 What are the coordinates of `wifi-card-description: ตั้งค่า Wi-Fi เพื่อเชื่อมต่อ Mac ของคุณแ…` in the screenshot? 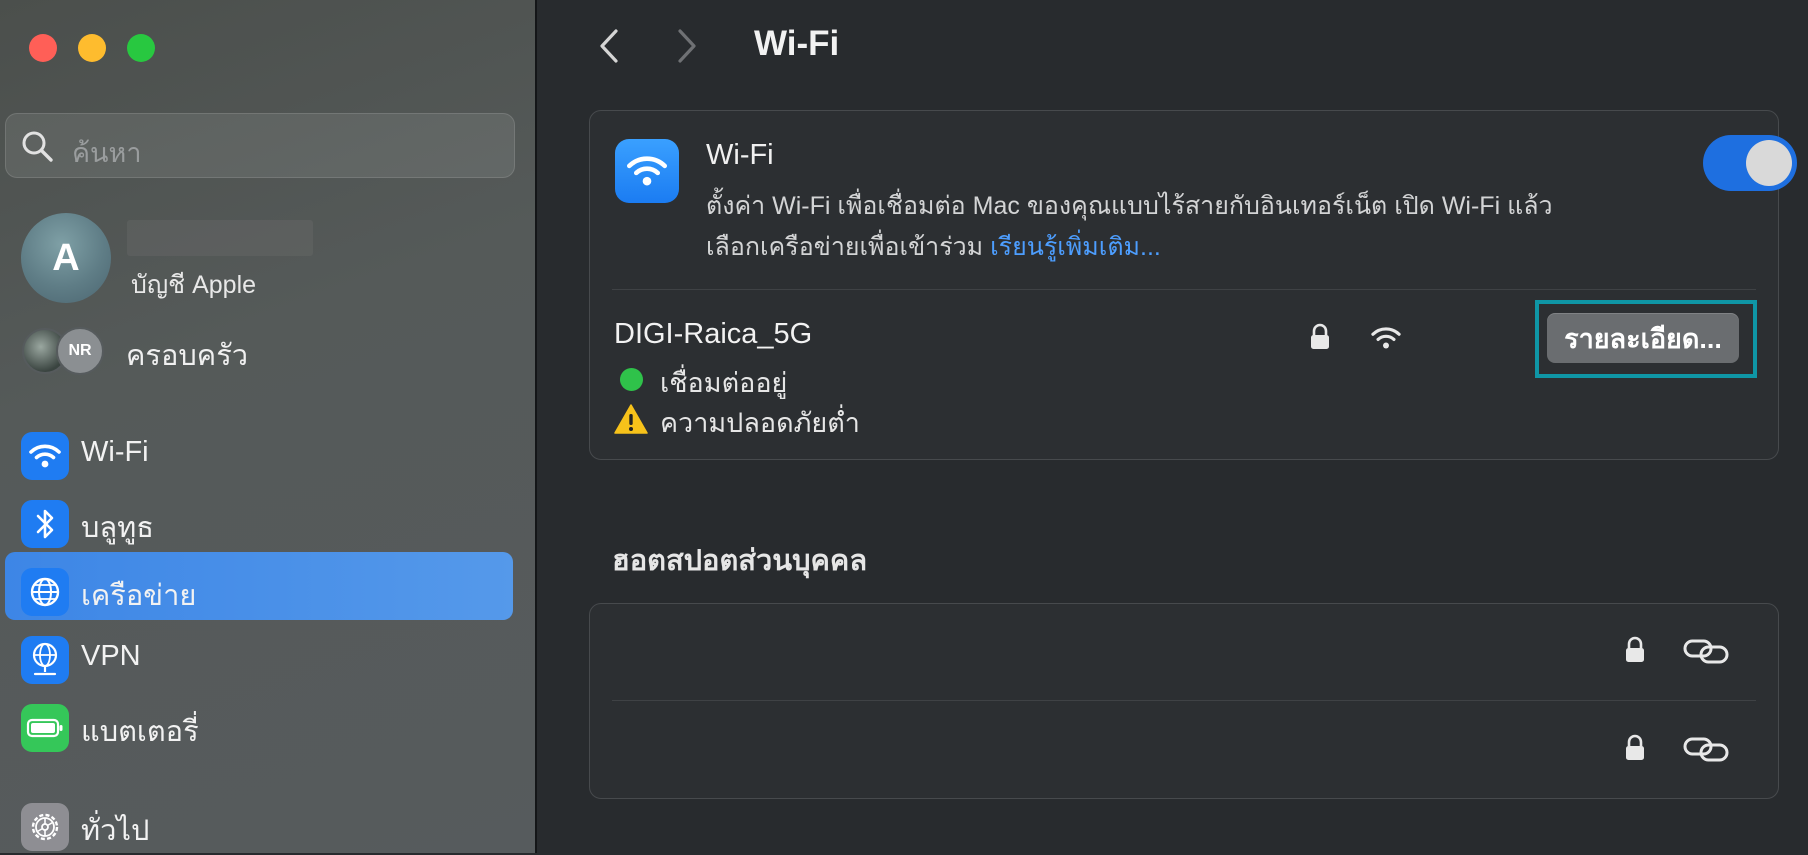 It's located at (1156, 227).